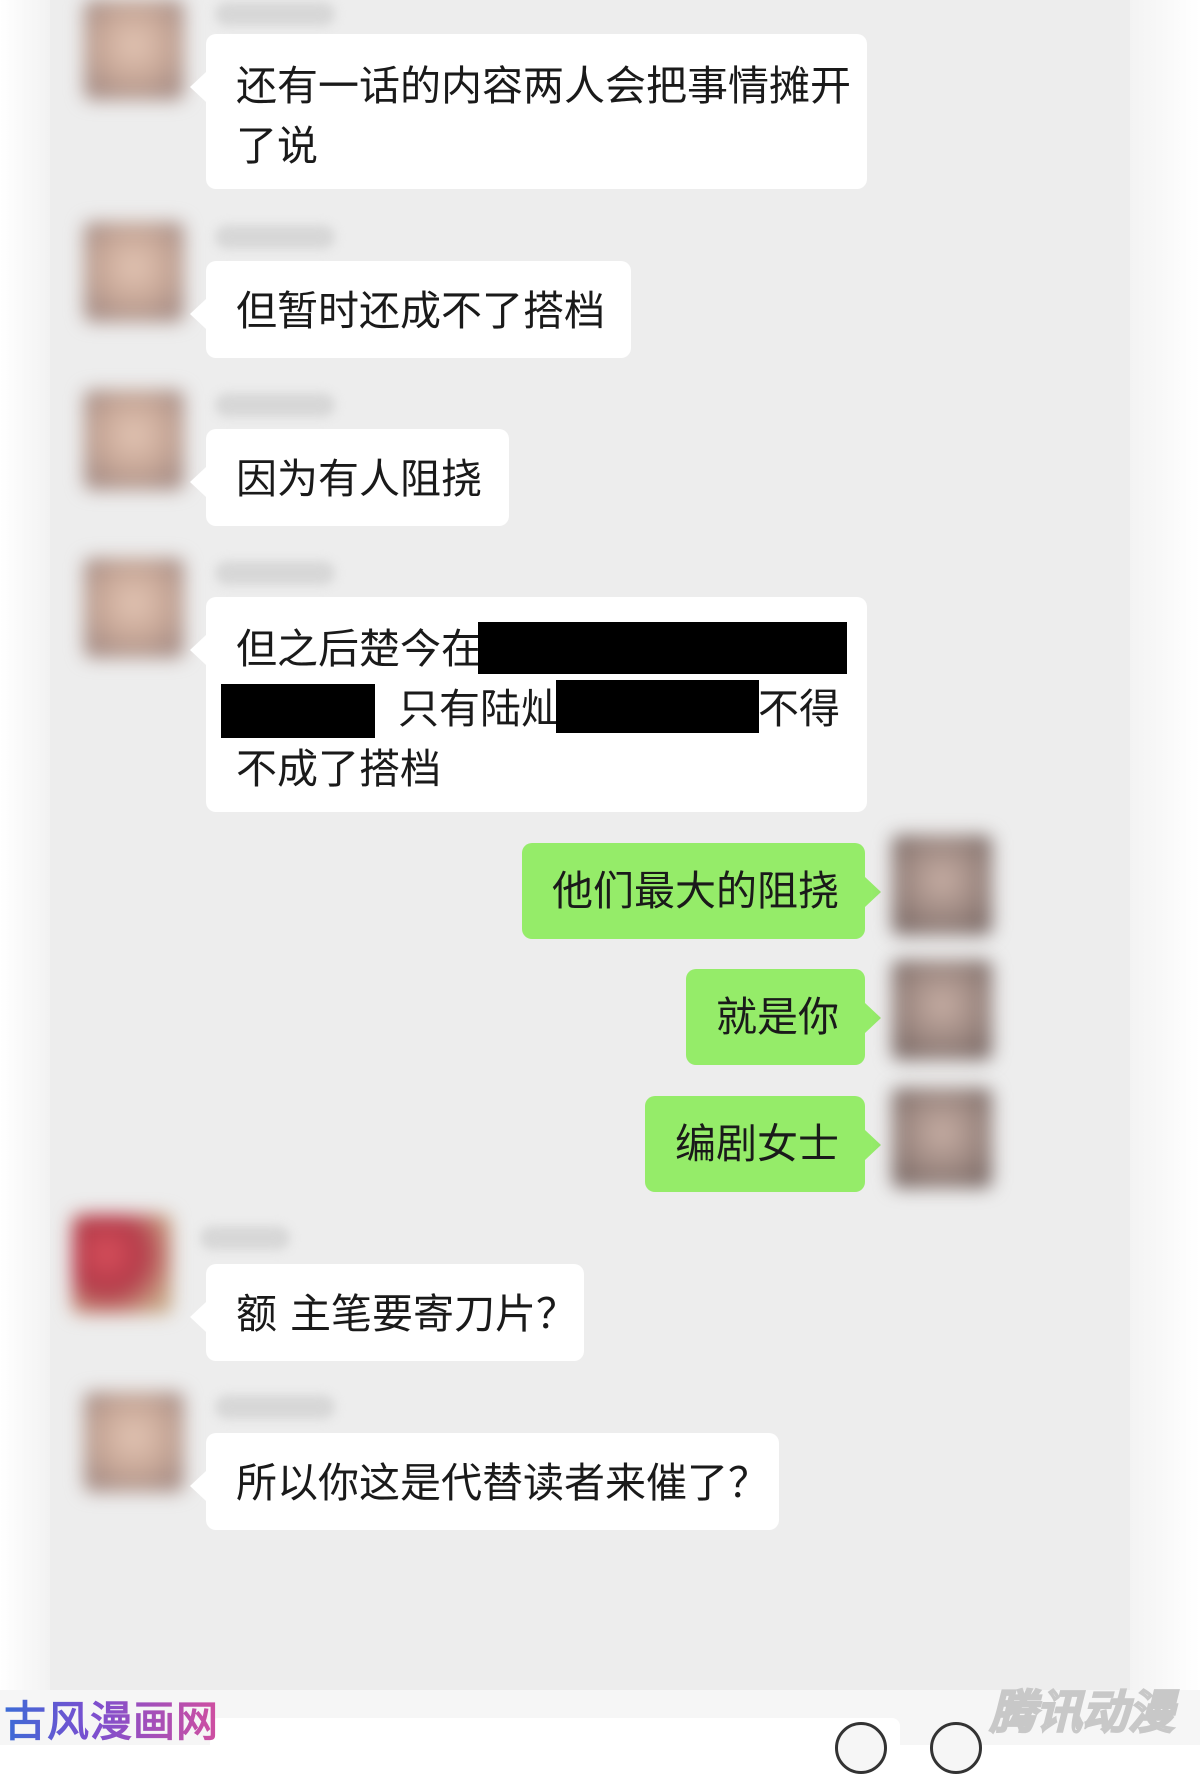 Image resolution: width=1200 pixels, height=1774 pixels. What do you see at coordinates (1165, 872) in the screenshot?
I see `right-margin` at bounding box center [1165, 872].